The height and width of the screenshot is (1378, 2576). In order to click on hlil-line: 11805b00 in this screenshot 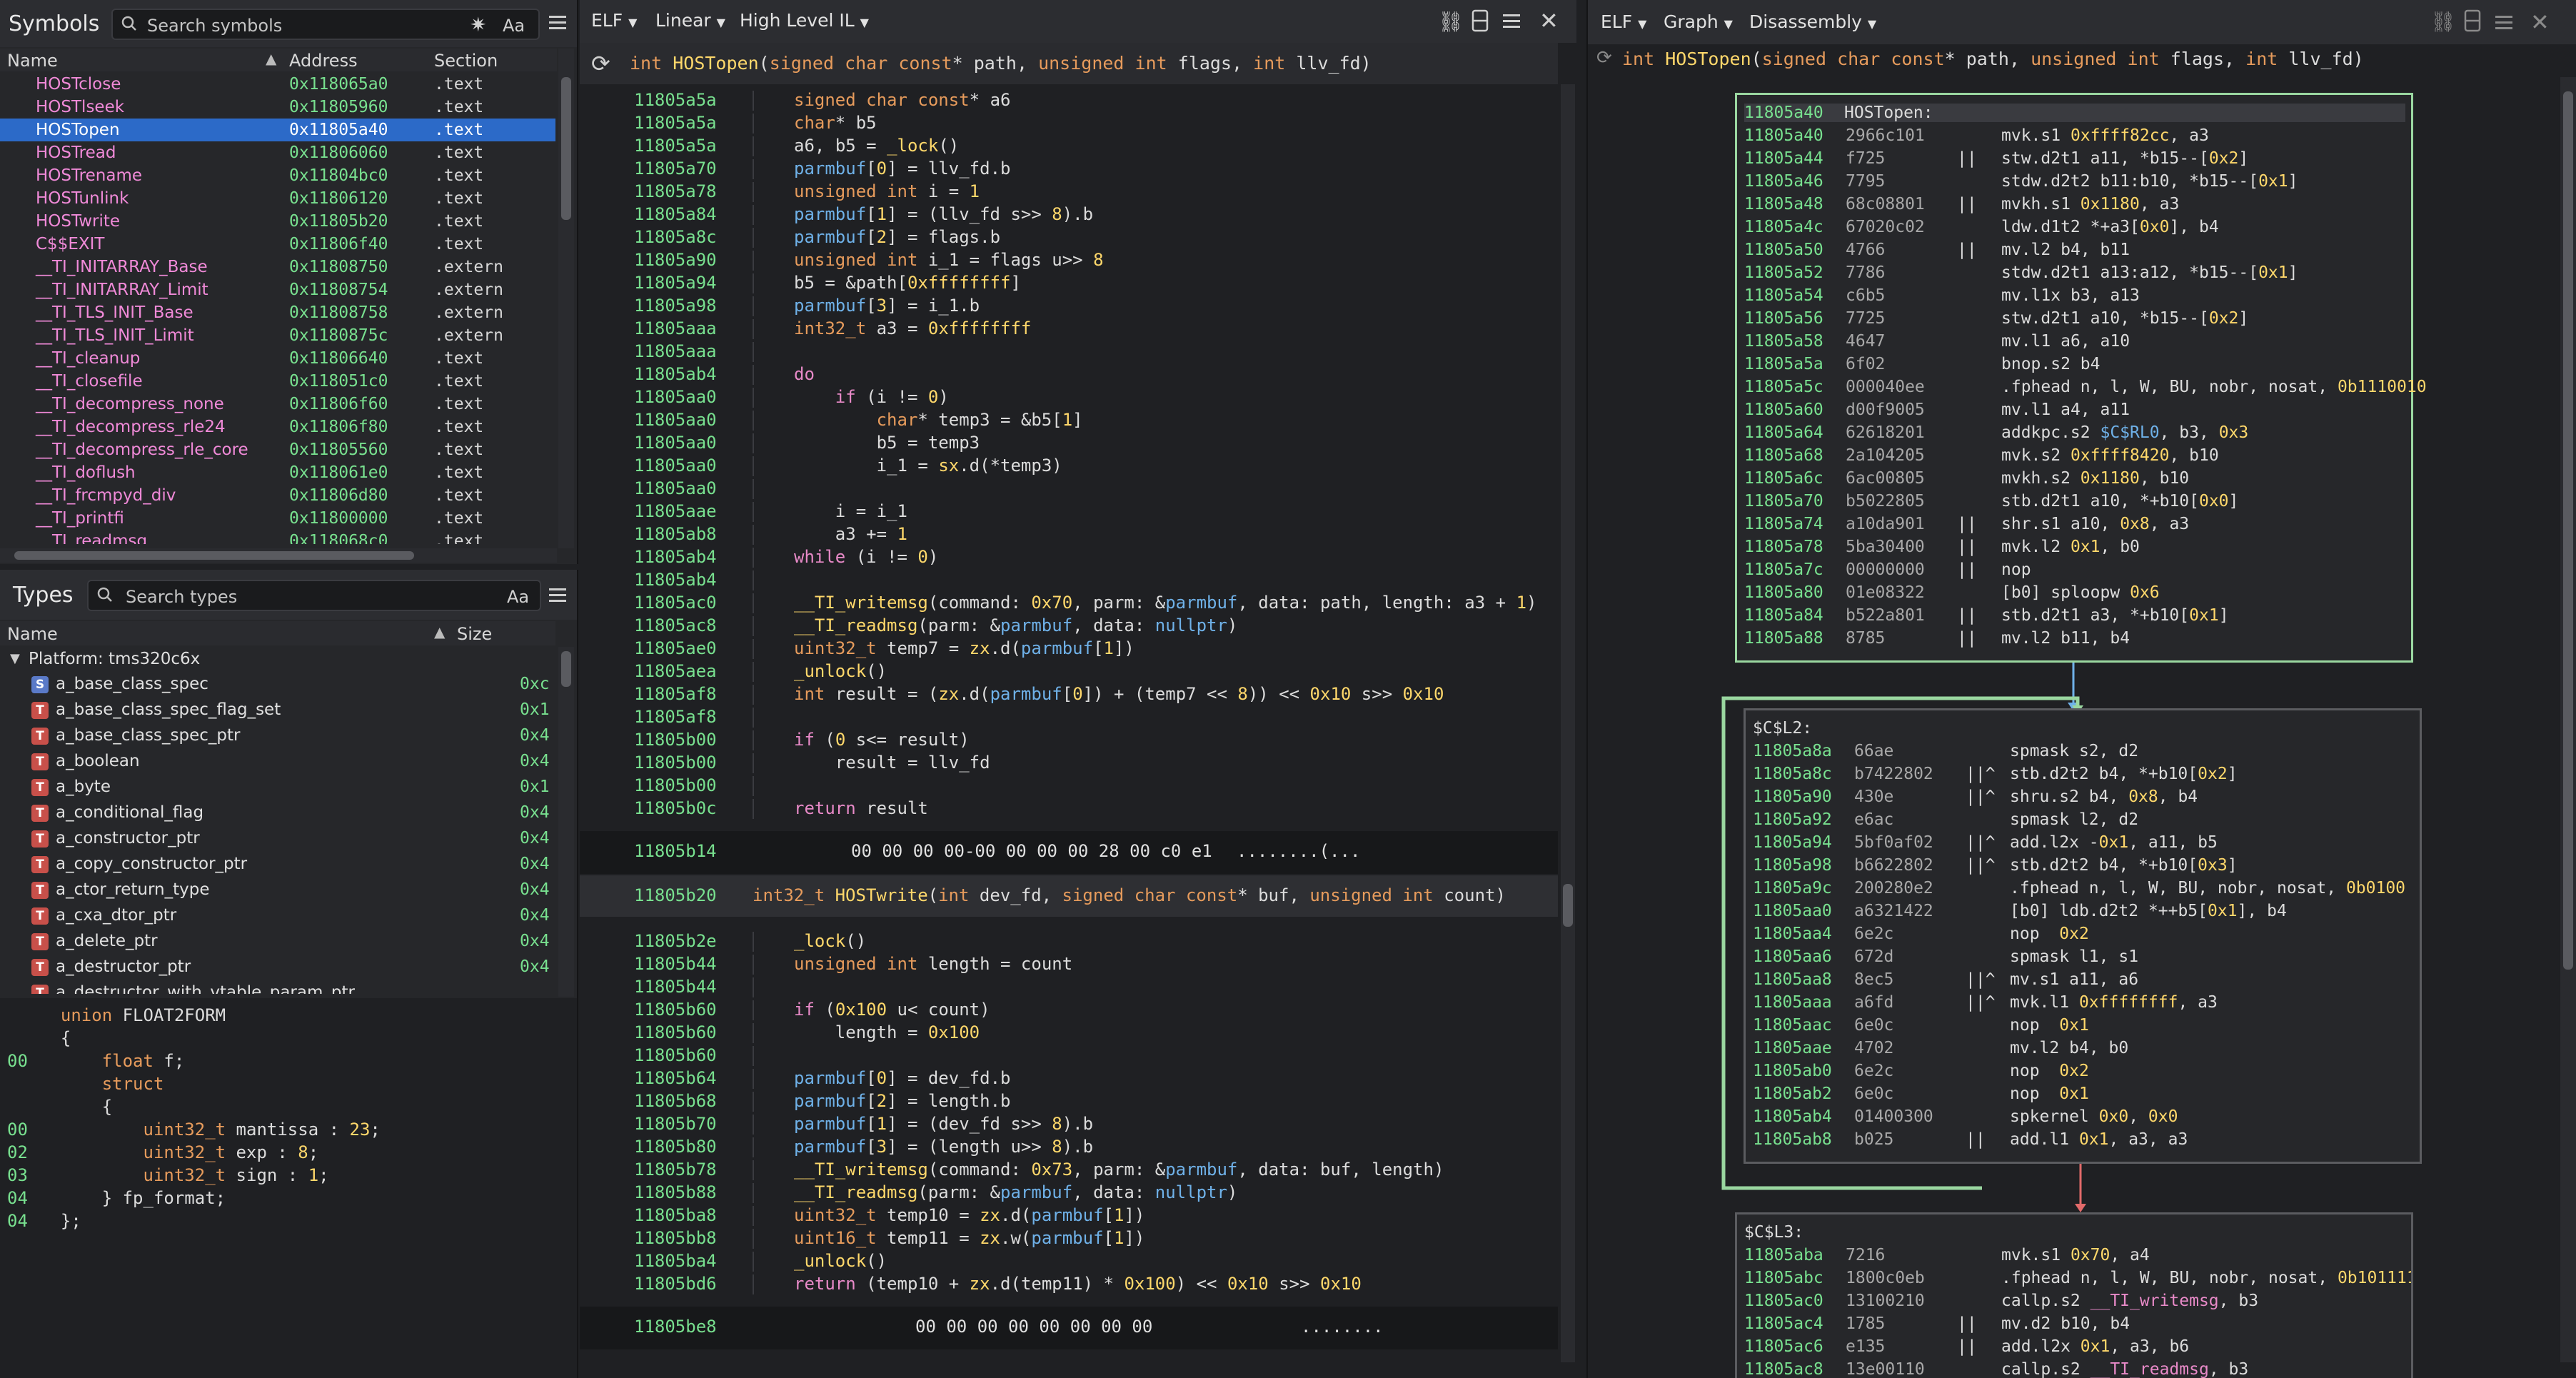, I will do `click(1069, 786)`.